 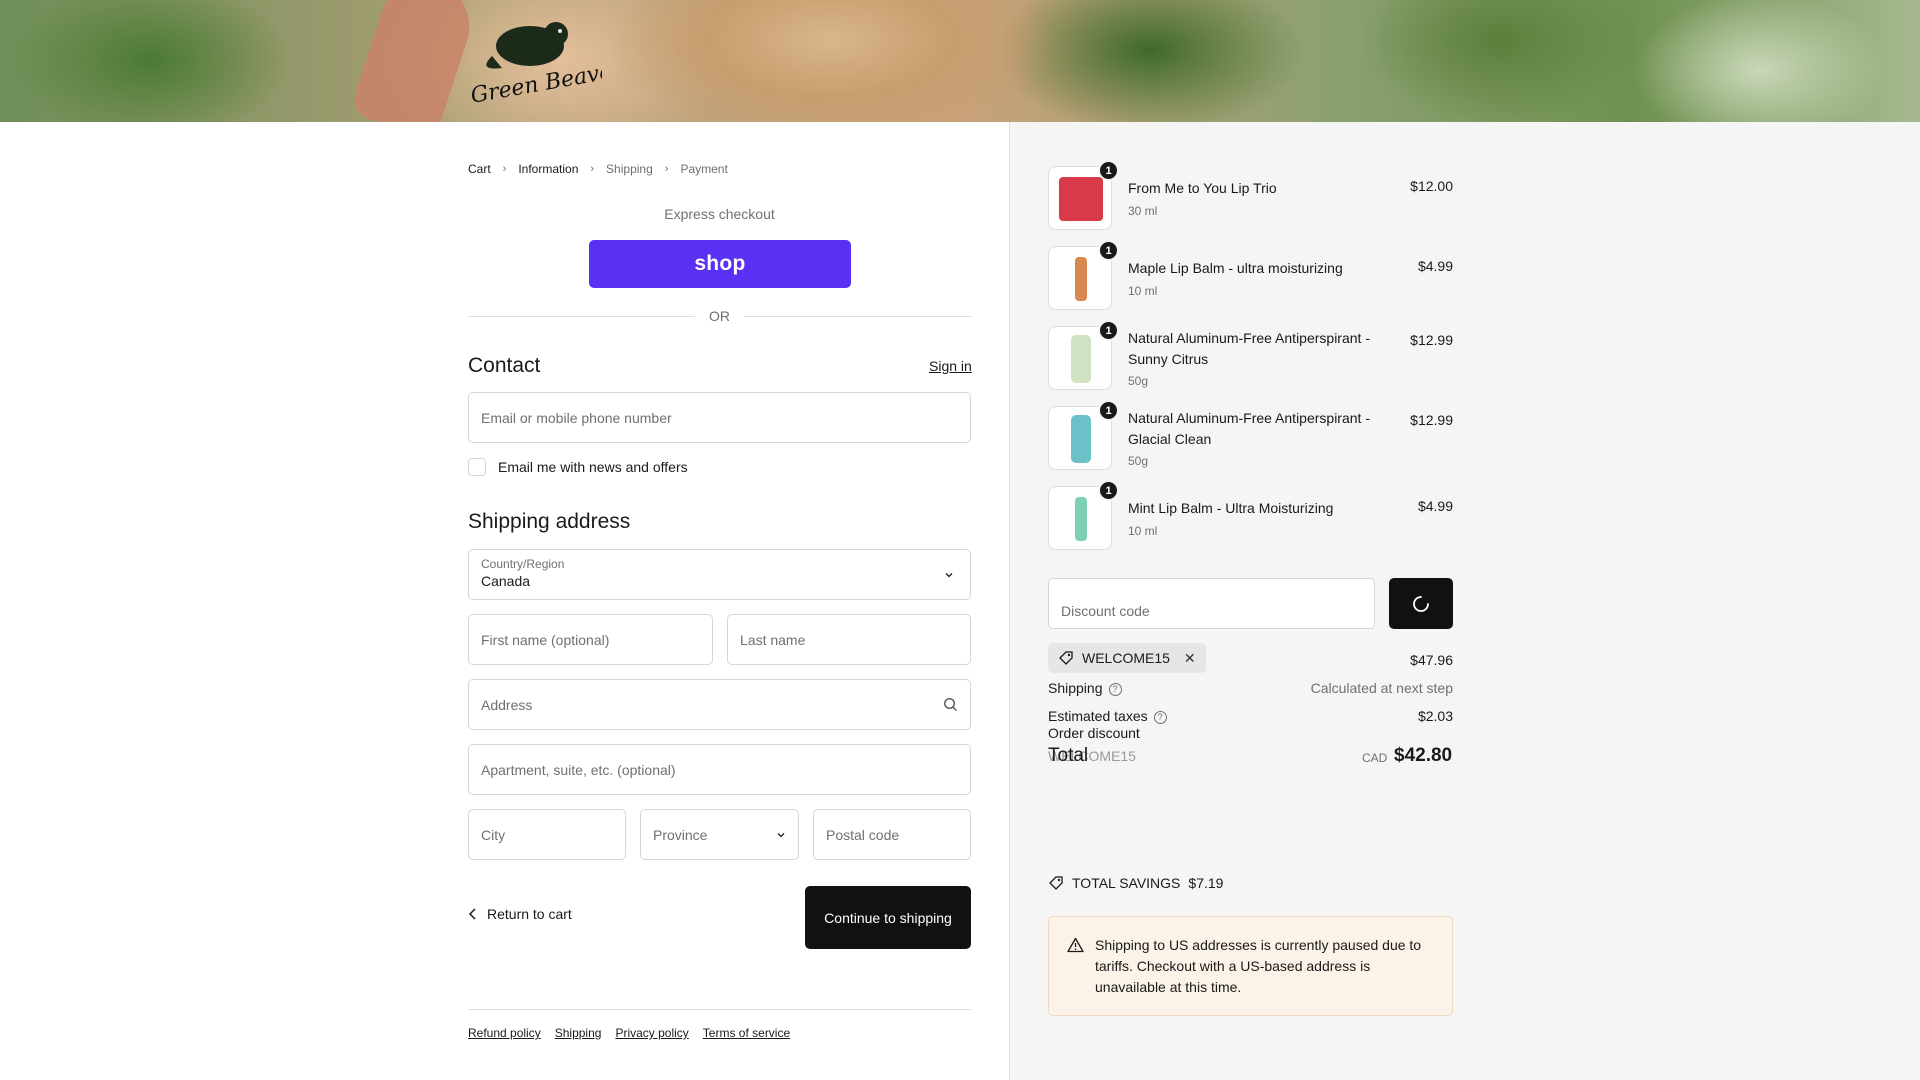 What do you see at coordinates (1056, 883) in the screenshot?
I see `tag-icon` at bounding box center [1056, 883].